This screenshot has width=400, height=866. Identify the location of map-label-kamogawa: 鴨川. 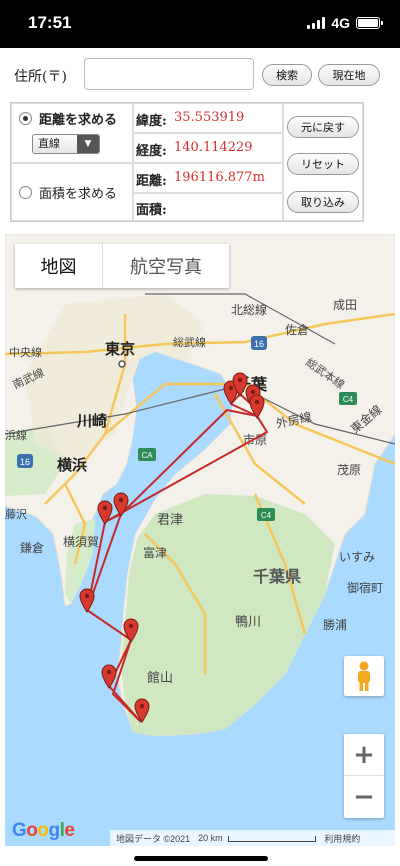
(248, 622).